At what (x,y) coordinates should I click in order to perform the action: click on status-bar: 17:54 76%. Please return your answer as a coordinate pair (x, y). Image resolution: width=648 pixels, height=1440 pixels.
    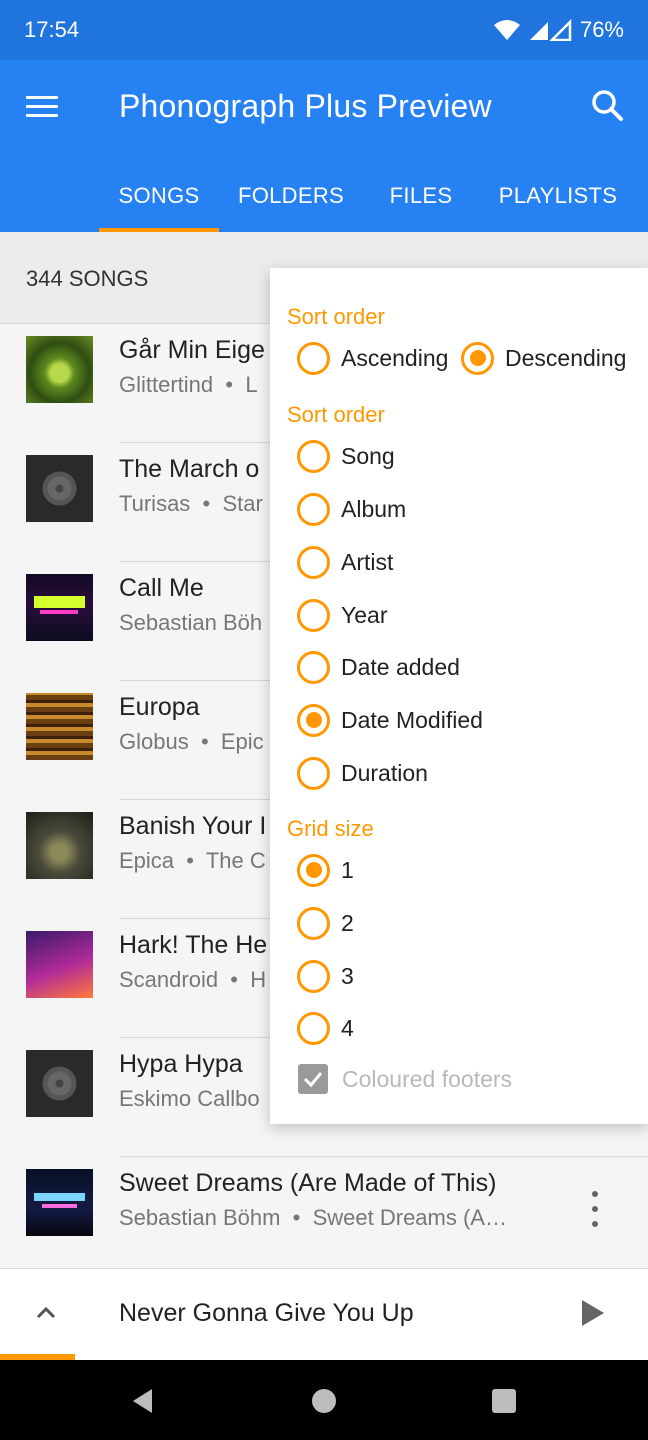
    Looking at the image, I should click on (324, 30).